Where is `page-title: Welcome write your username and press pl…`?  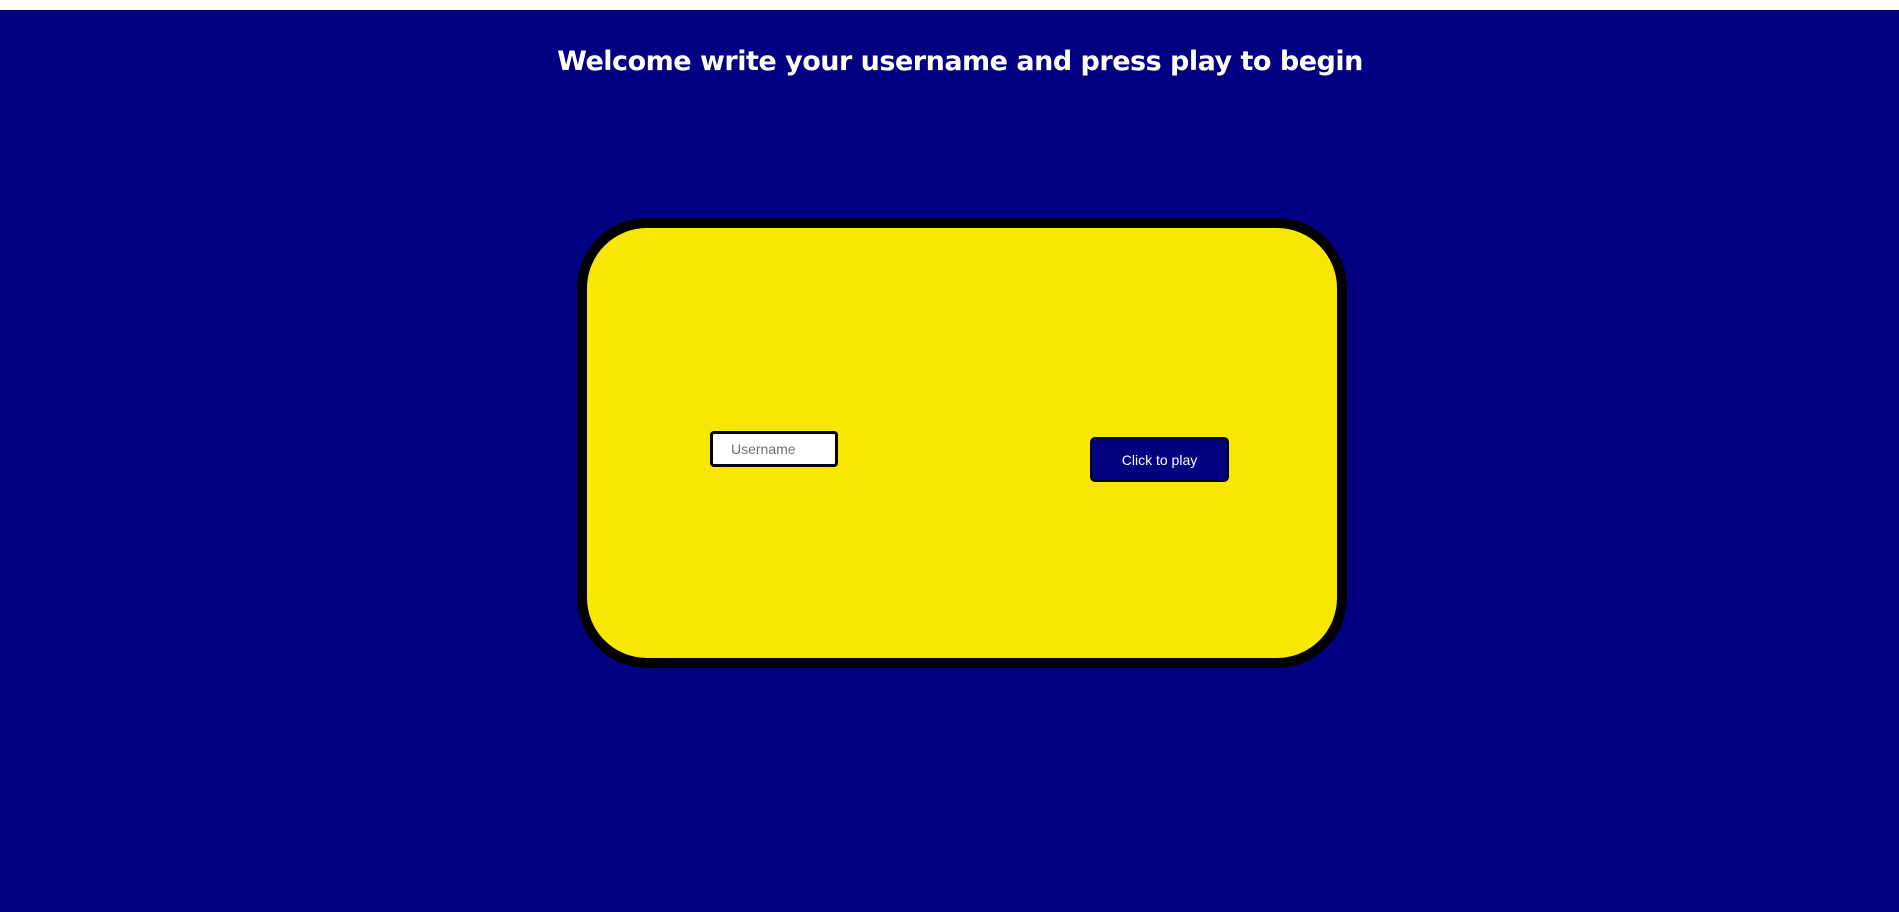 page-title: Welcome write your username and press pl… is located at coordinates (960, 61).